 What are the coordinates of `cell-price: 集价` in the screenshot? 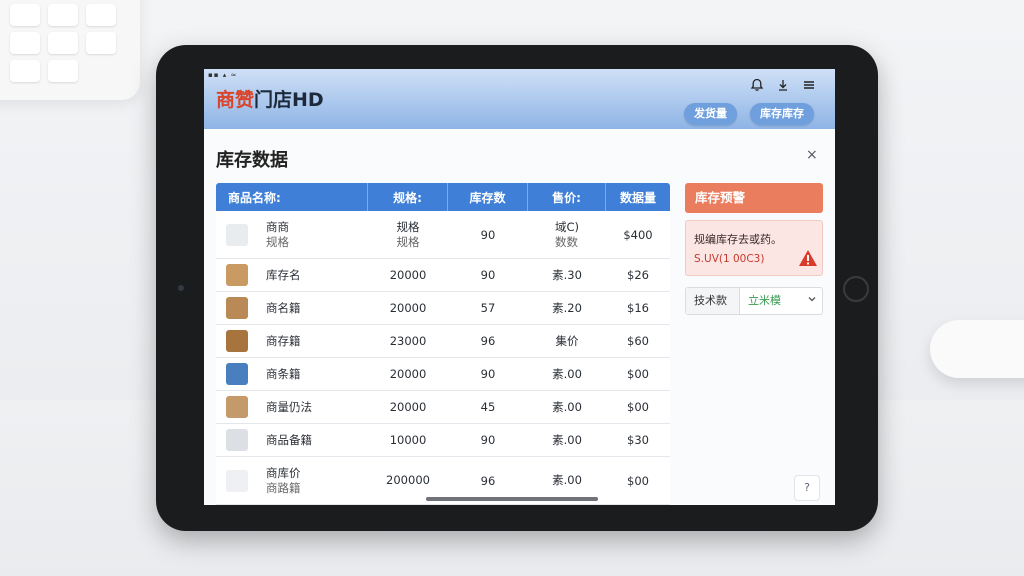 It's located at (567, 341).